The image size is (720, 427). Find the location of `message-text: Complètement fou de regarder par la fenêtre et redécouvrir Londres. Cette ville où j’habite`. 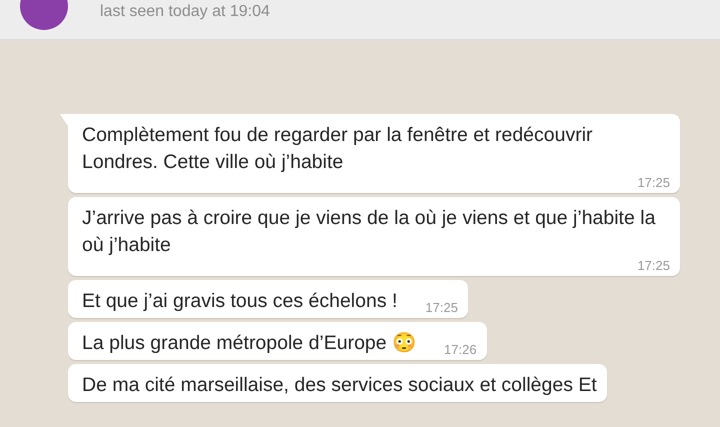

message-text: Complètement fou de regarder par la fenêtre et redécouvrir Londres. Cette ville où j’habite is located at coordinates (338, 149).